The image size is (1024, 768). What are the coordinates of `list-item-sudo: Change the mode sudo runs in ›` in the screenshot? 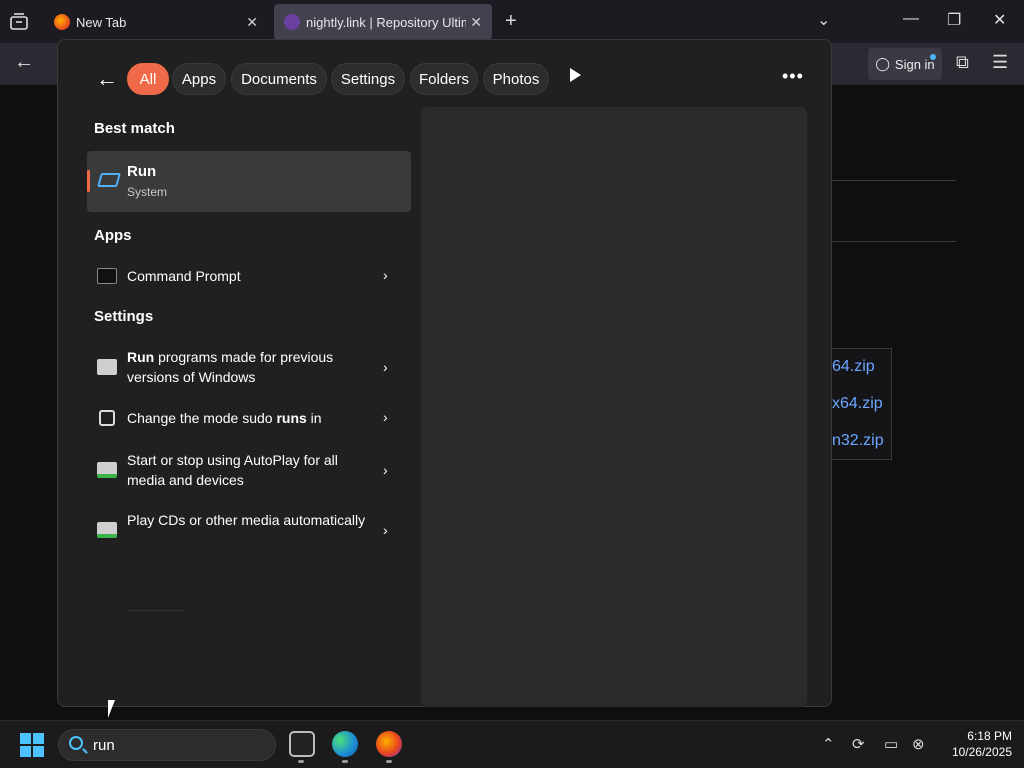 It's located at (249, 418).